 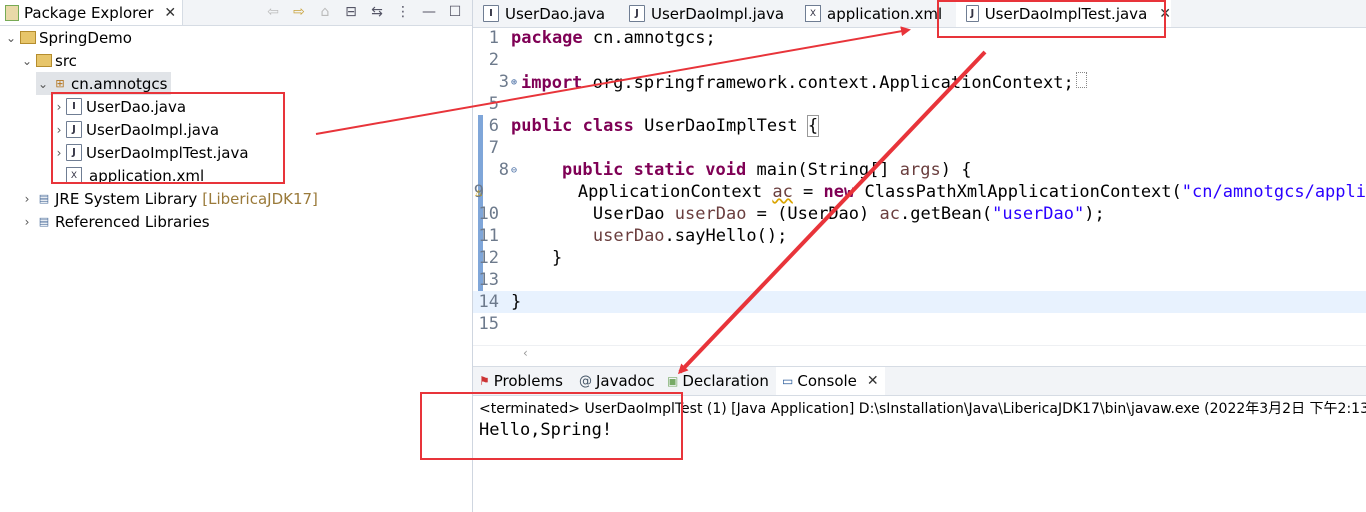 What do you see at coordinates (115, 221) in the screenshot?
I see `tree-item-referenced-libraries: › ▤ Referenced Libraries` at bounding box center [115, 221].